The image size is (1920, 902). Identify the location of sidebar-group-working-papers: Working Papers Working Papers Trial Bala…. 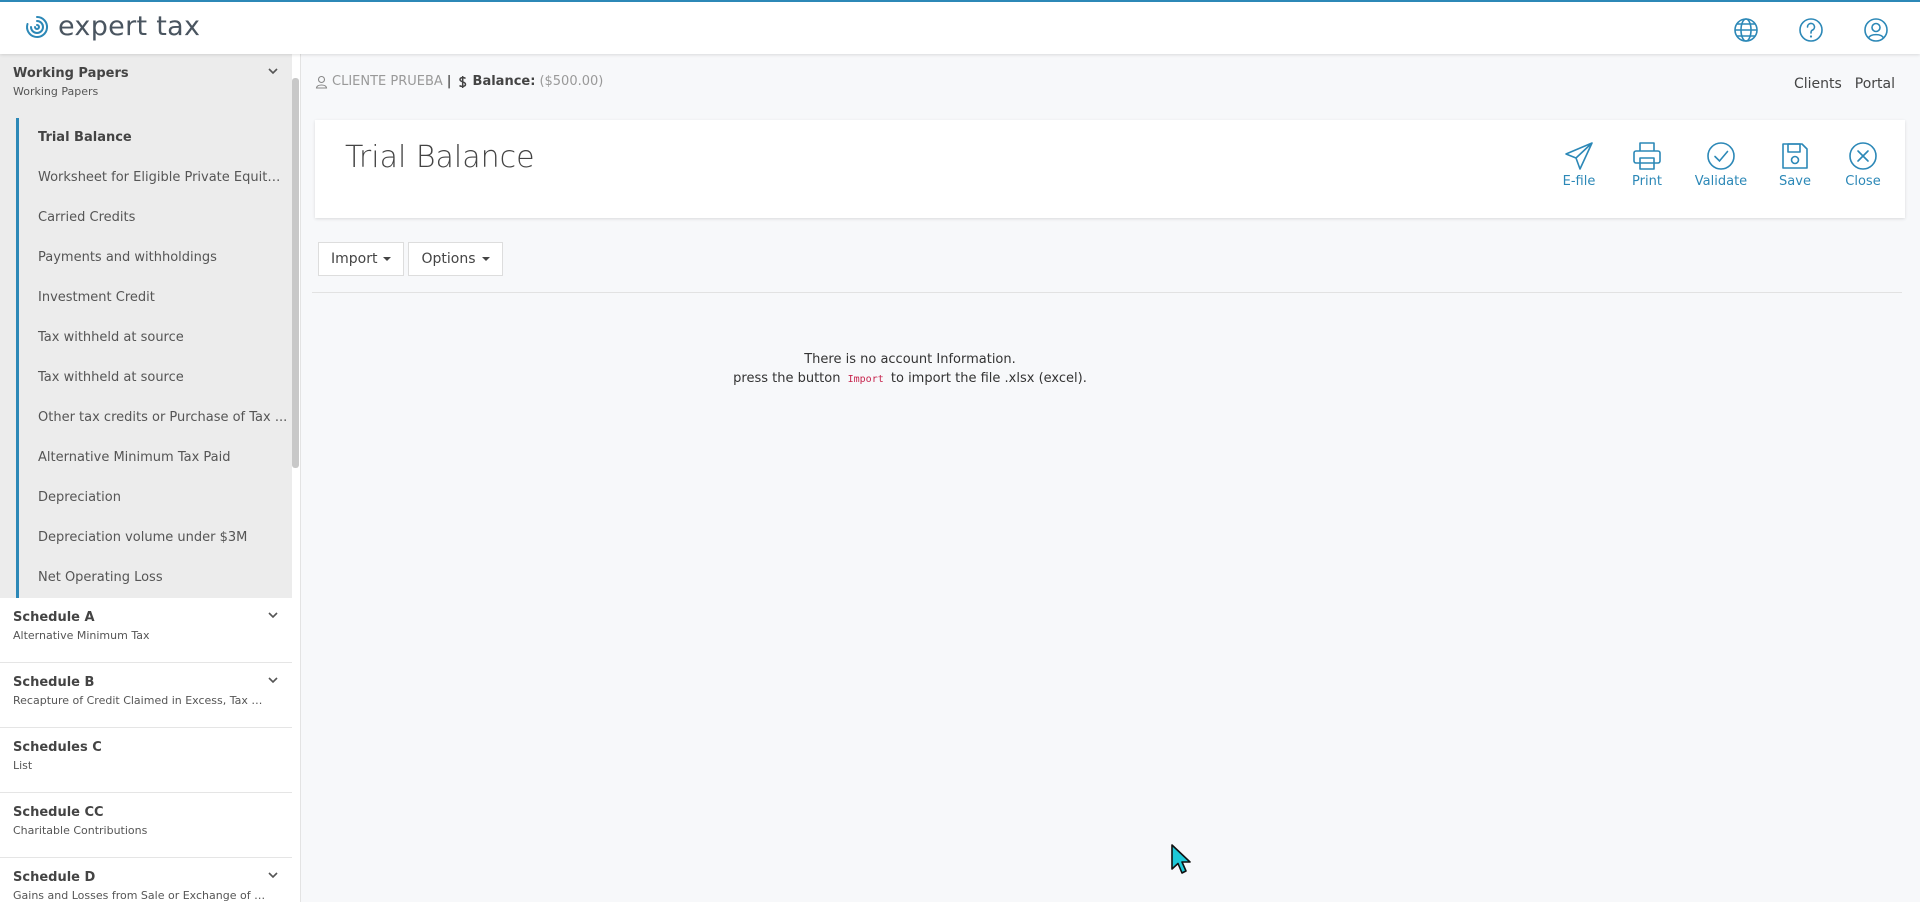
(146, 326).